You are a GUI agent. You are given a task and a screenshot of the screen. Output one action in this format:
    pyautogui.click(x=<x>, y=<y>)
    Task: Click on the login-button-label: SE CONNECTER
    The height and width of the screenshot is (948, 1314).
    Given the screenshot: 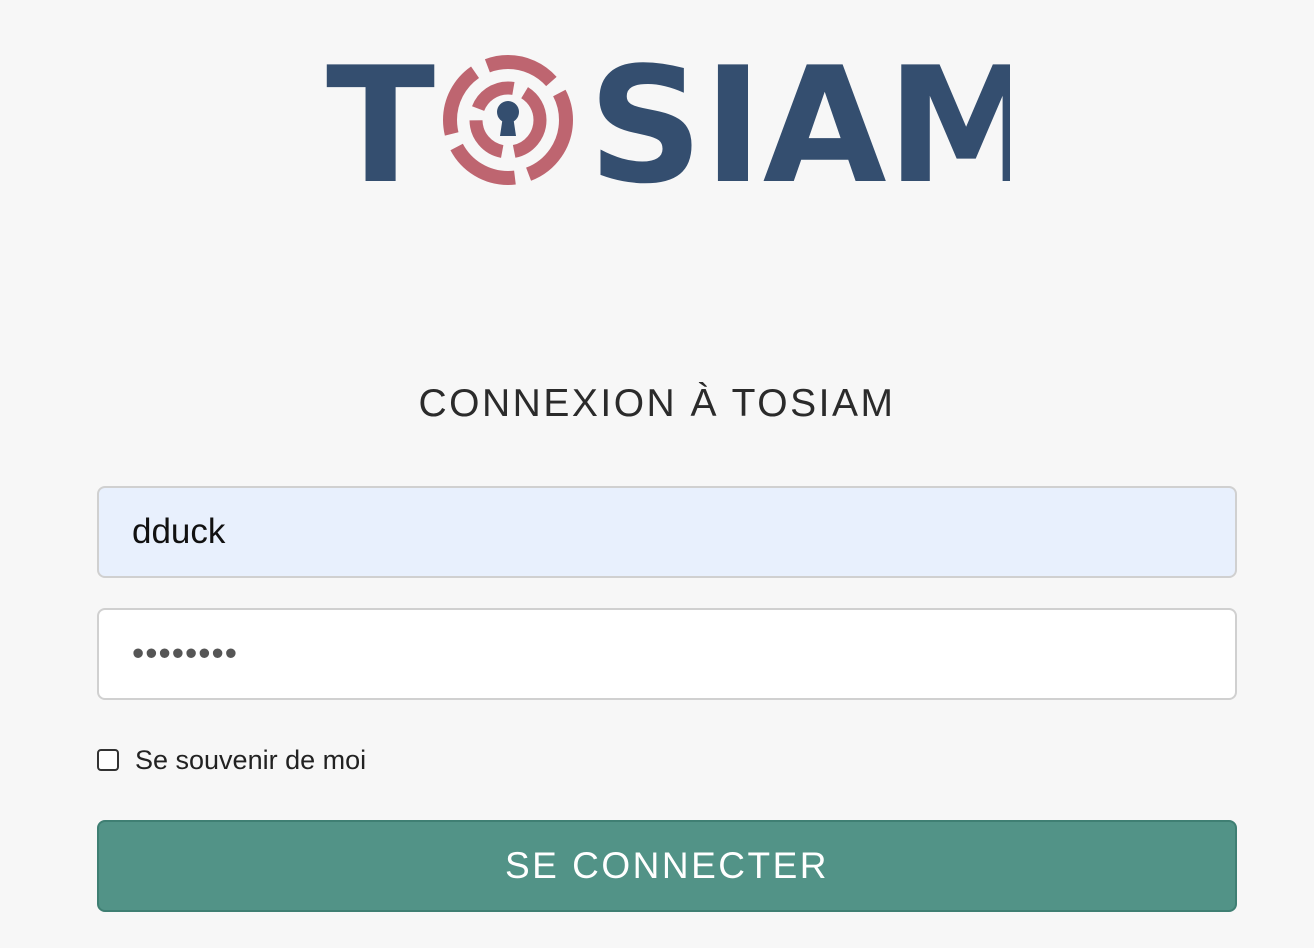 What is the action you would take?
    pyautogui.click(x=667, y=865)
    